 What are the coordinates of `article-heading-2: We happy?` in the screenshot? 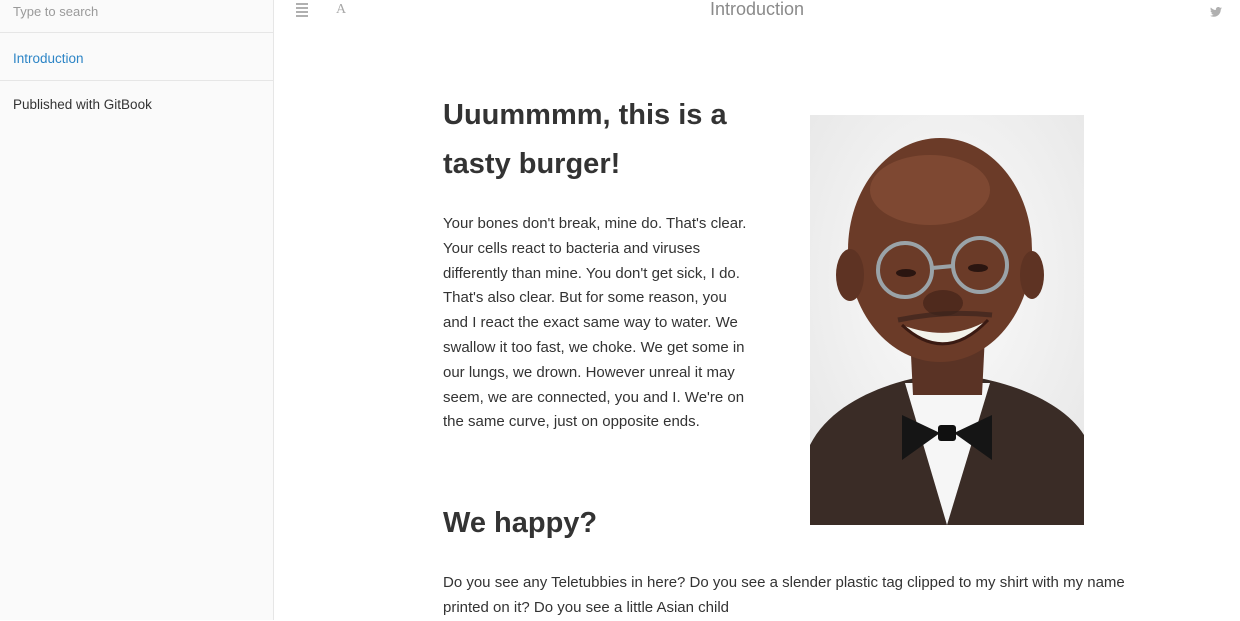 It's located at (520, 523).